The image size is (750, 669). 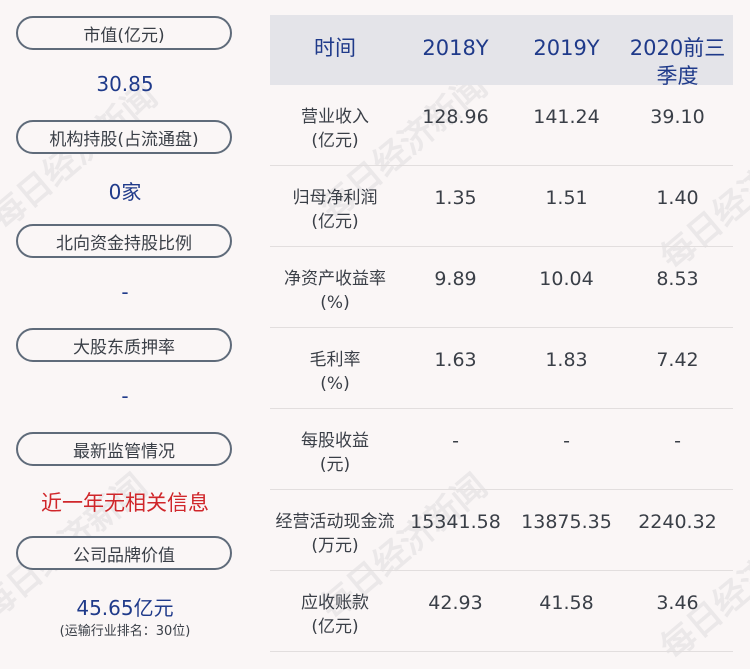 I want to click on row-label: 净资产收益率 (%), so click(x=335, y=287).